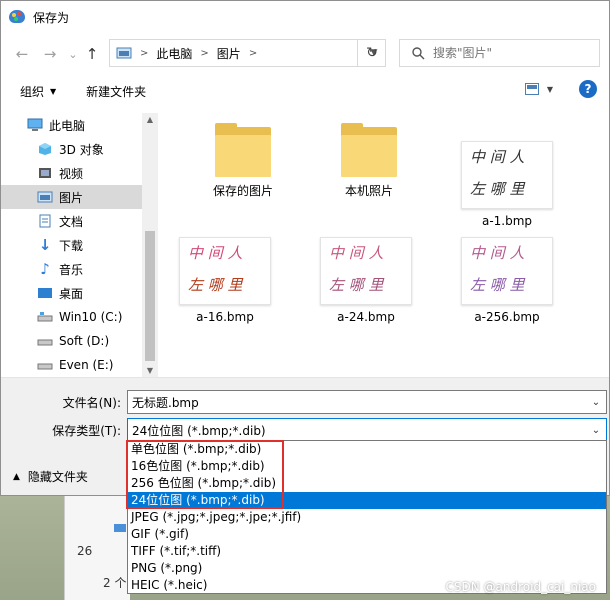 Image resolution: width=610 pixels, height=600 pixels. I want to click on picture-icon, so click(45, 197).